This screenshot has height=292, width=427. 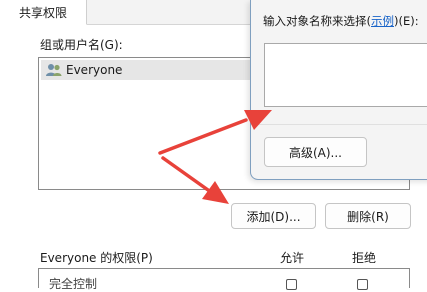 I want to click on permissions-label: Everyone 的权限(P), so click(x=96, y=258).